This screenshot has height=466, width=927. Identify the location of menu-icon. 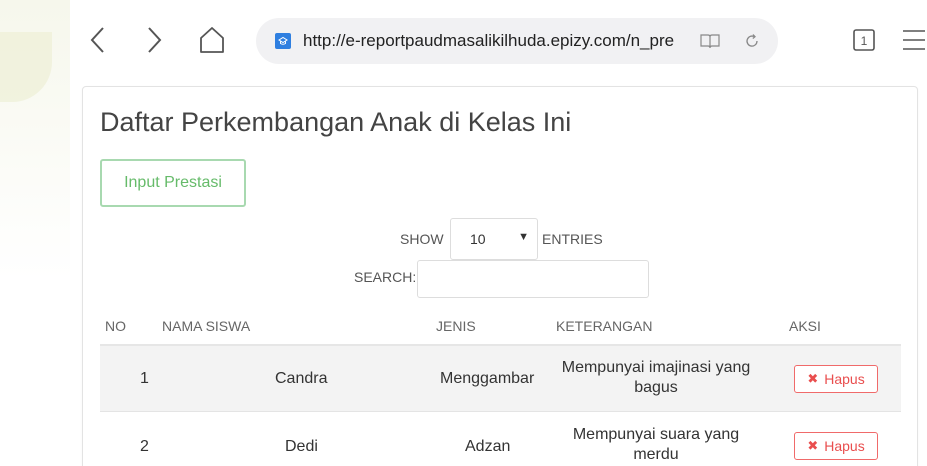
(914, 40).